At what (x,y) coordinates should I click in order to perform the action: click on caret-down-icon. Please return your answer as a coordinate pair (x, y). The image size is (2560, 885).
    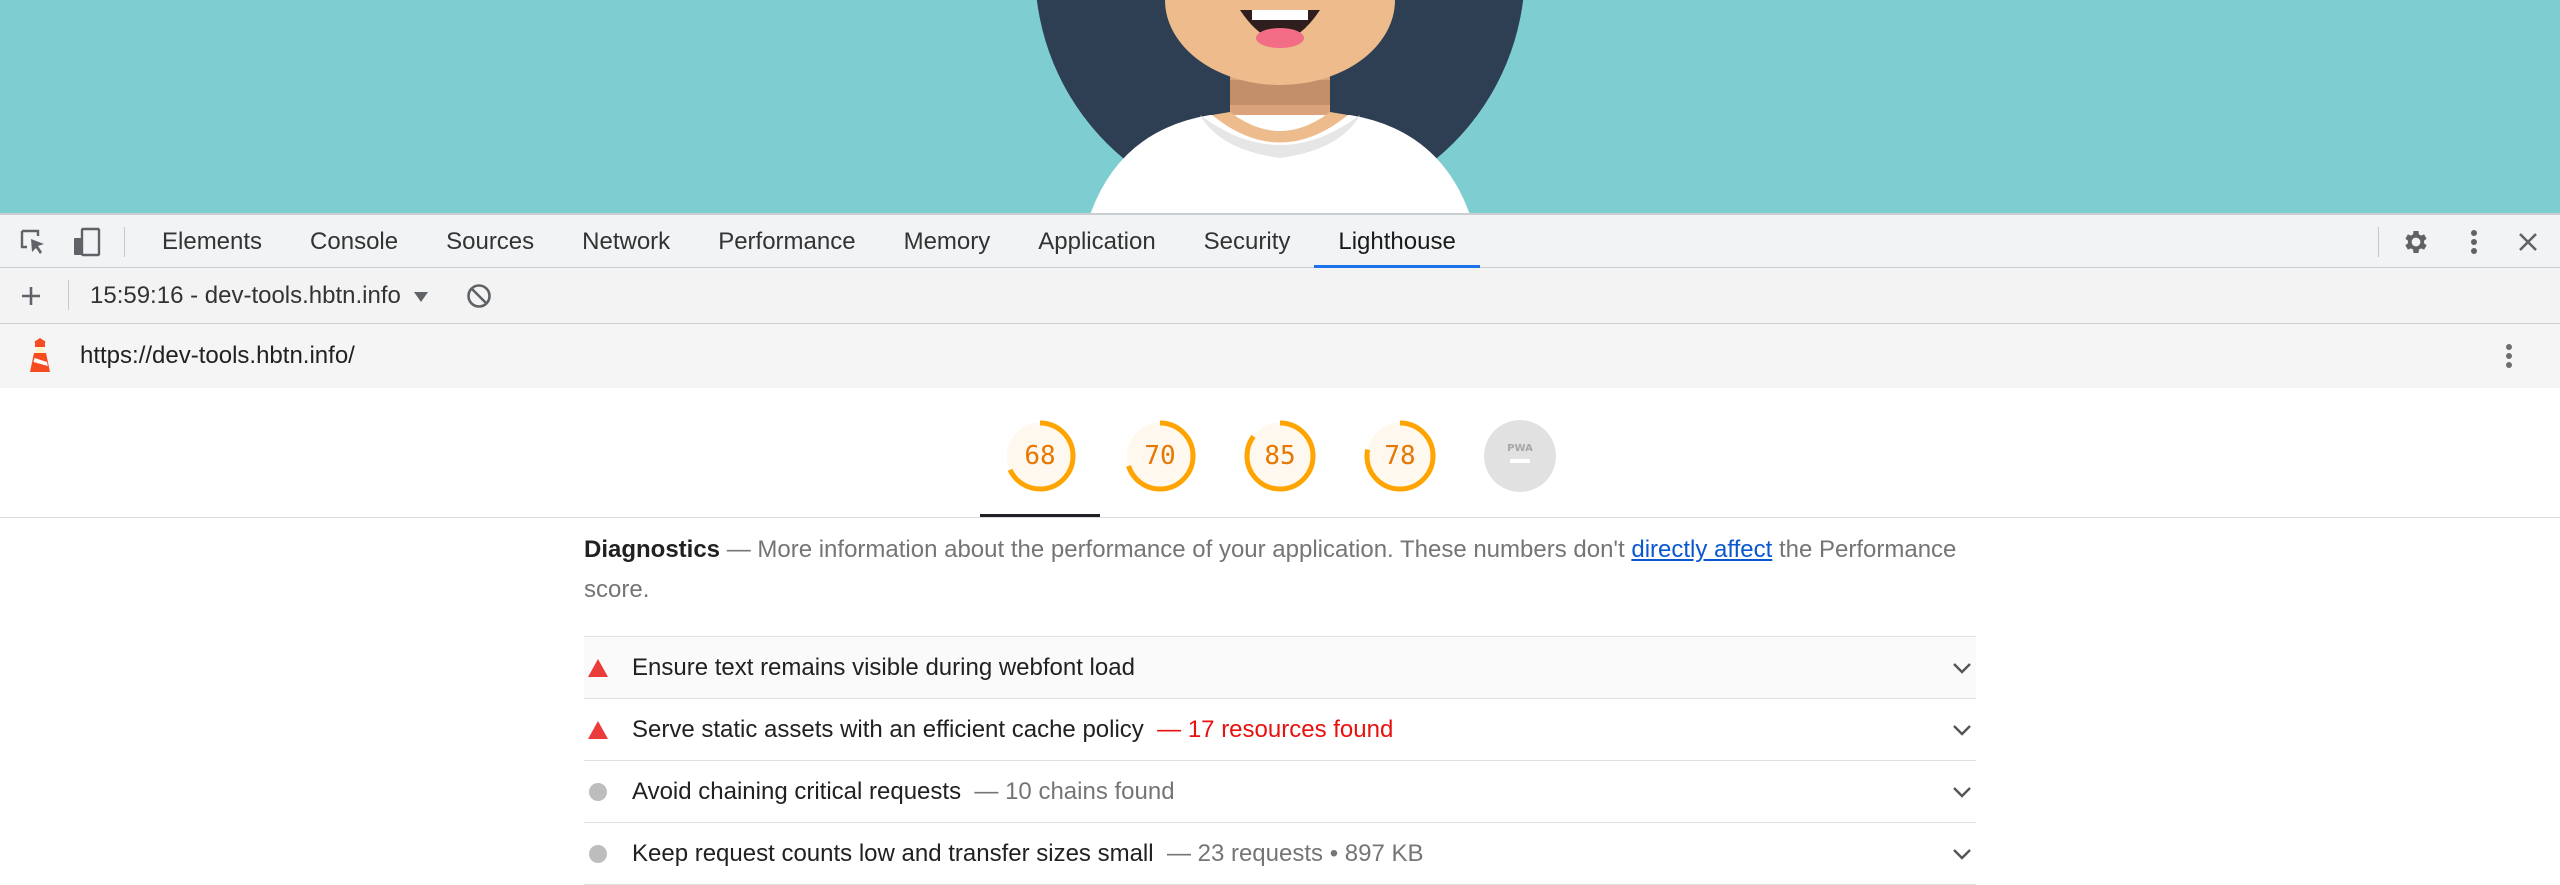
    Looking at the image, I should click on (421, 296).